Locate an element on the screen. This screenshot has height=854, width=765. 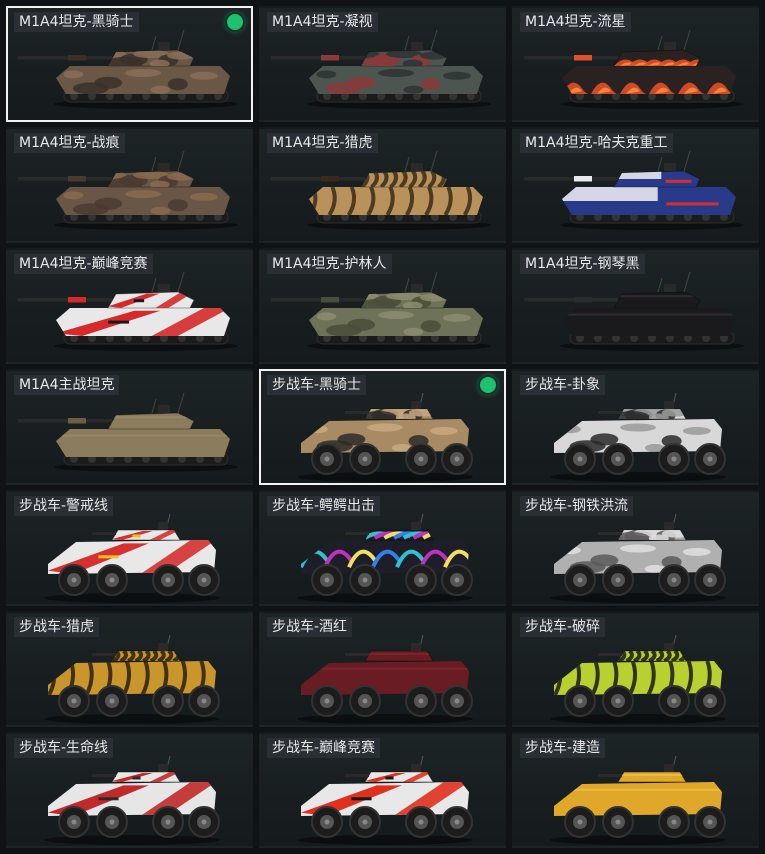
skin-card: 步战车-巅峰竞赛 is located at coordinates (382, 790).